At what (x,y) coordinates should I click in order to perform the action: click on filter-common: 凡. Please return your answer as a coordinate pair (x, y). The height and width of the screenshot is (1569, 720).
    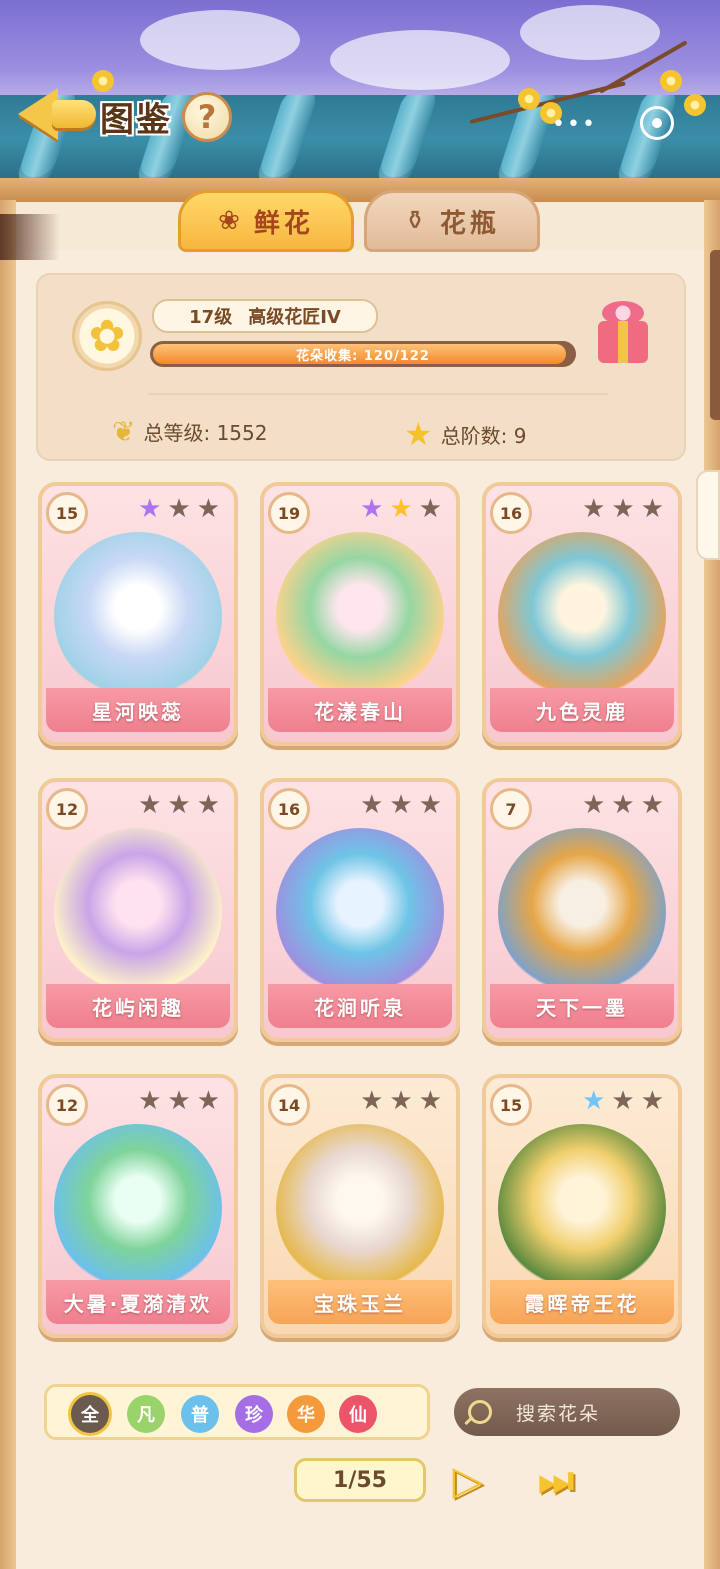
    Looking at the image, I should click on (146, 1414).